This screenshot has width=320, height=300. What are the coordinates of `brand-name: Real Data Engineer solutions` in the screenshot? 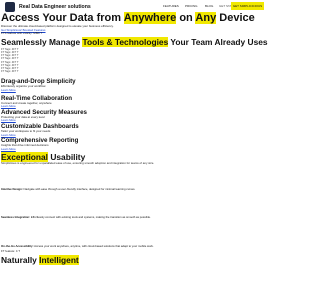 It's located at (55, 7).